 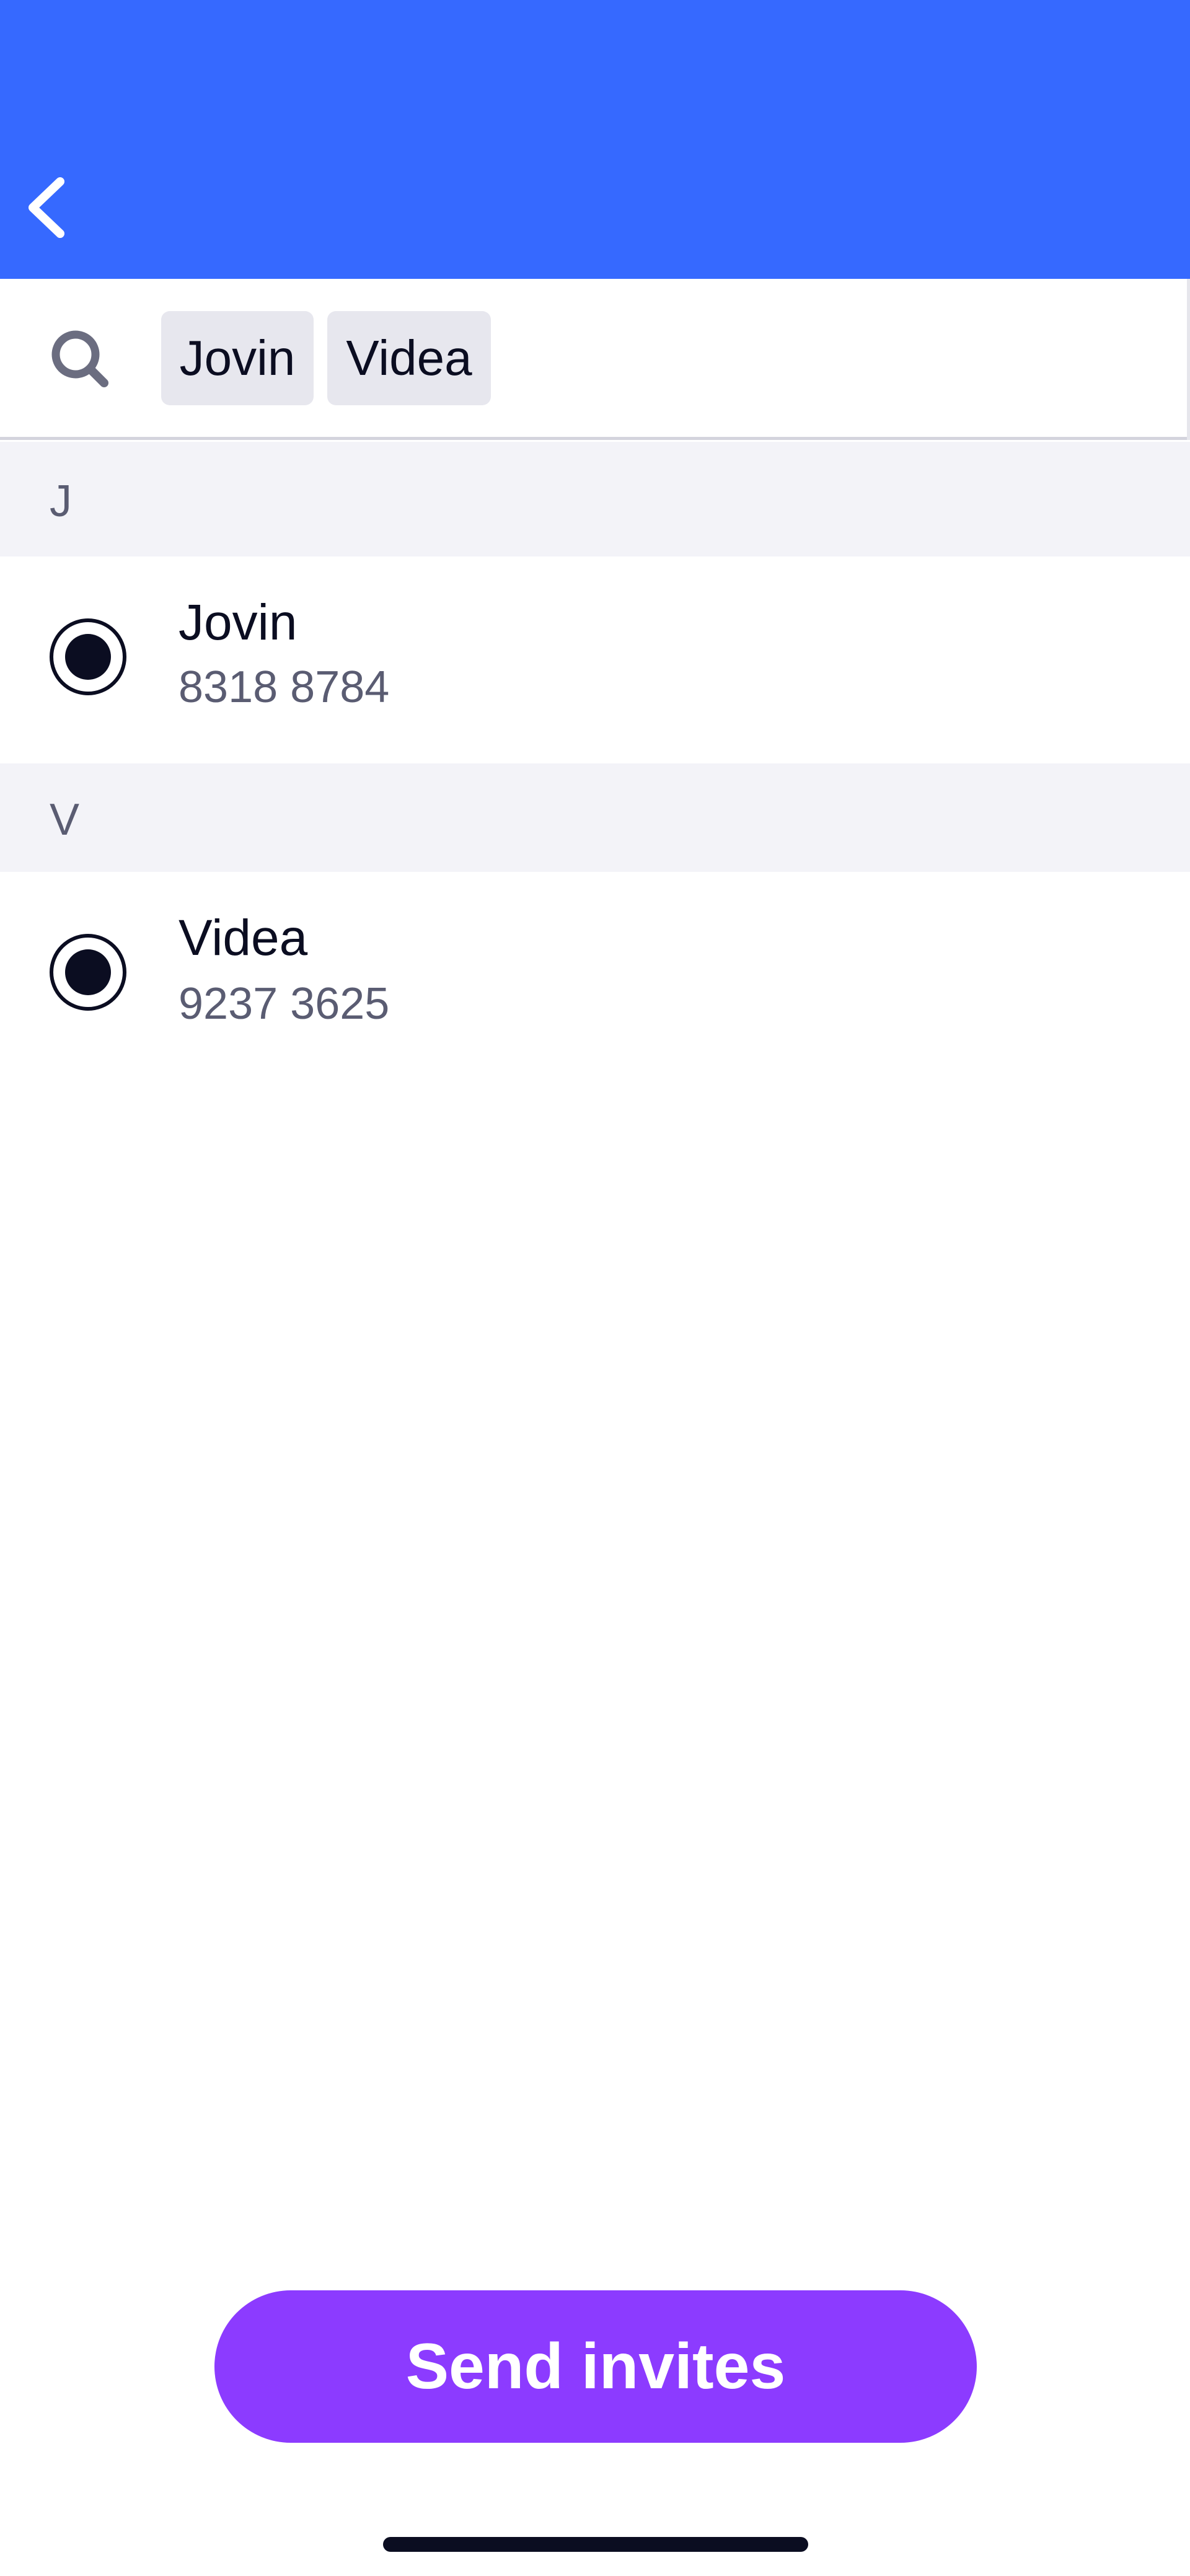 What do you see at coordinates (61, 502) in the screenshot?
I see `section-letter: J` at bounding box center [61, 502].